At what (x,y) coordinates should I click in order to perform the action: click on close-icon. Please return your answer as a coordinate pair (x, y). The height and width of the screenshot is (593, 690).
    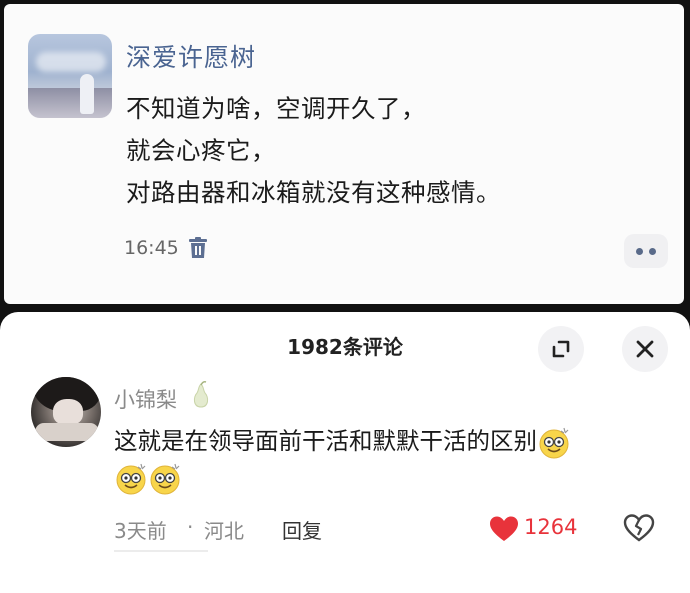
    Looking at the image, I should click on (645, 349).